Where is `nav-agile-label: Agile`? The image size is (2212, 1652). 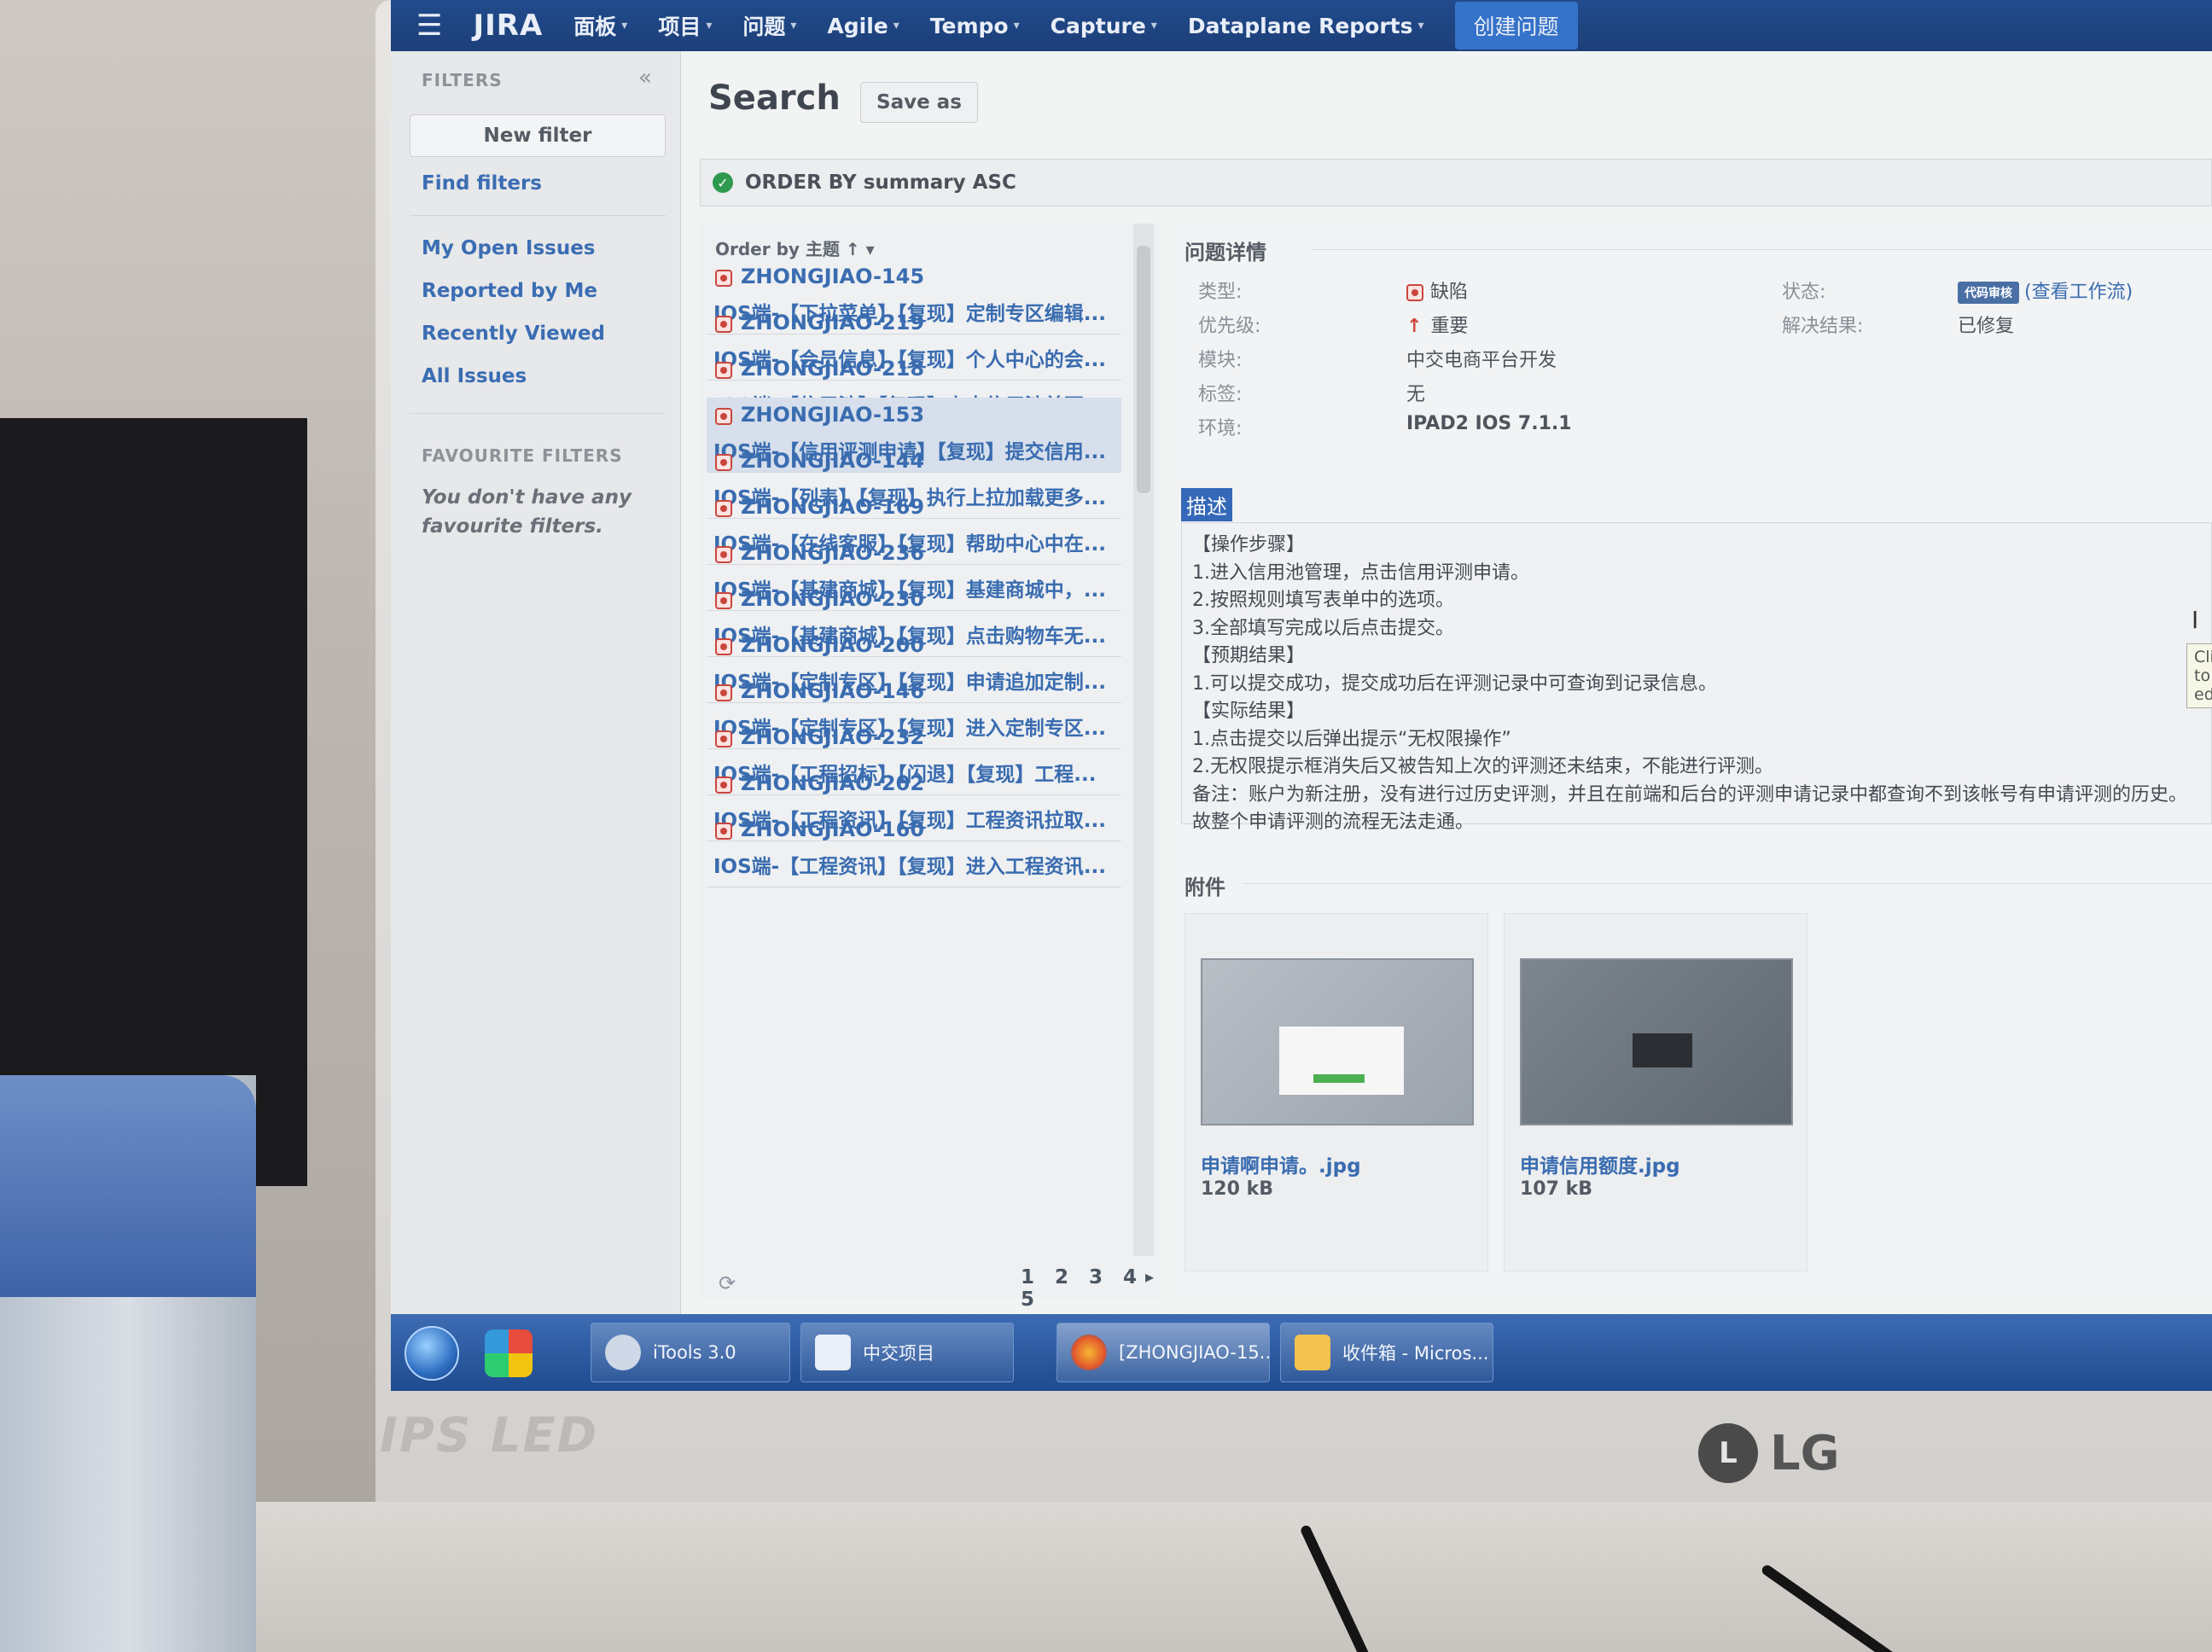
nav-agile-label: Agile is located at coordinates (857, 25).